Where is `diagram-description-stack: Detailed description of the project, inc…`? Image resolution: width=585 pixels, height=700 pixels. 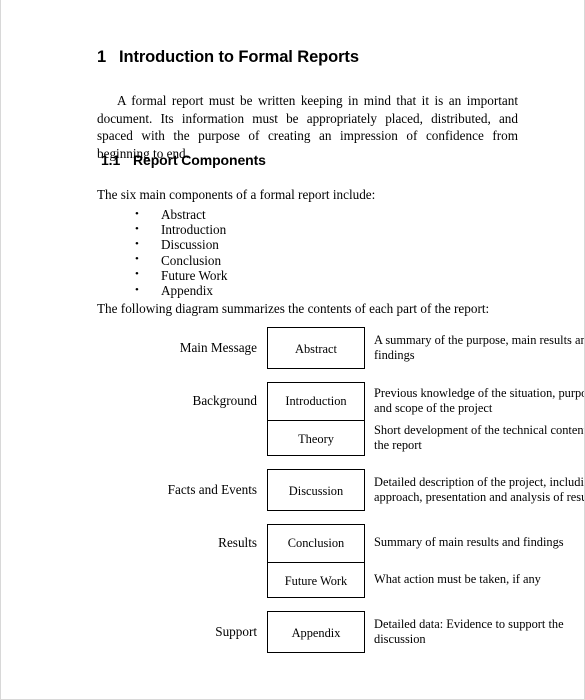 diagram-description-stack: Detailed description of the project, inc… is located at coordinates (479, 490).